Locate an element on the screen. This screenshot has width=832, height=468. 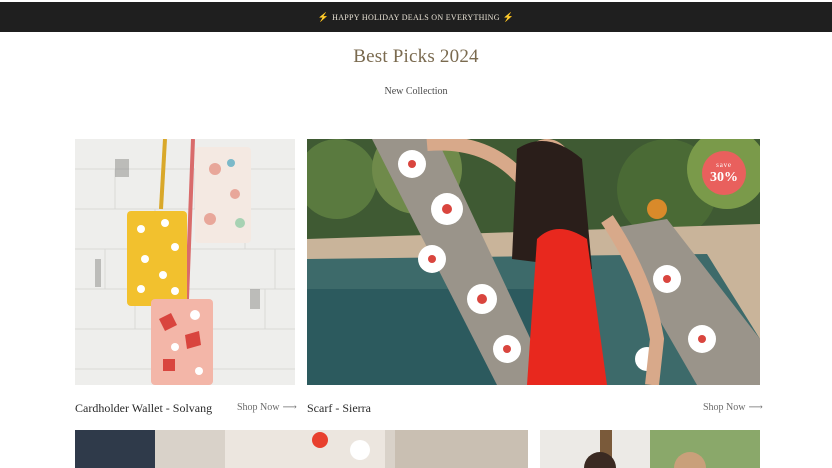
announcement-bar: ⚡ HAPPY HOLIDAY DEALS ON EVERYTHING ⚡ is located at coordinates (416, 17).